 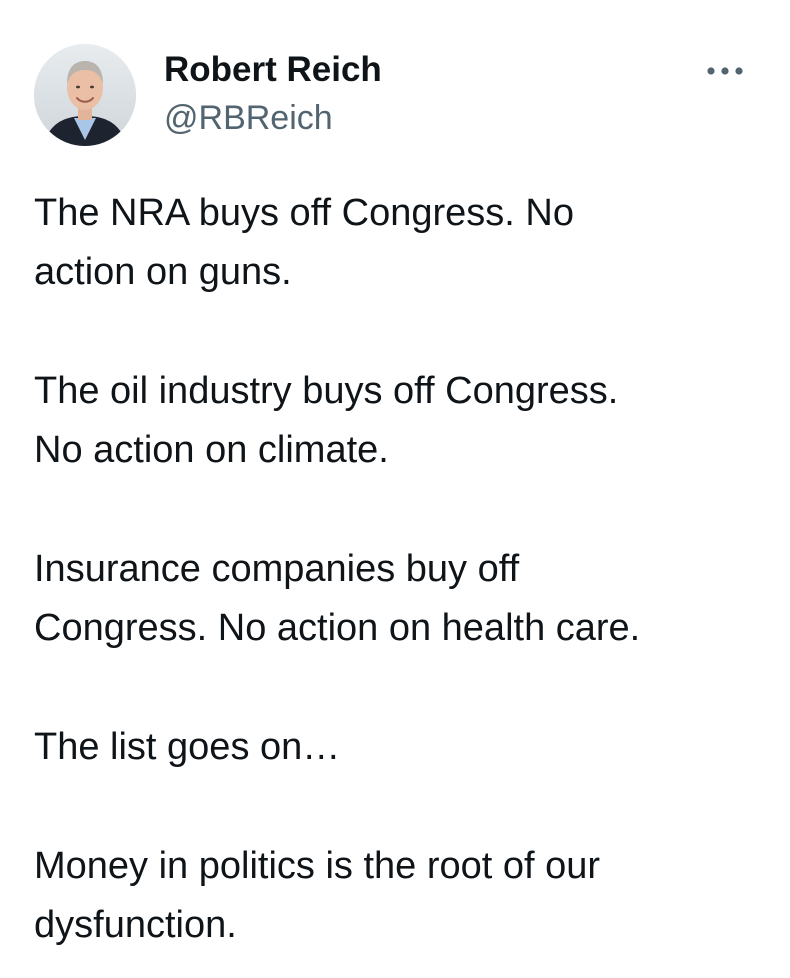 I want to click on more-options-button, so click(x=725, y=71).